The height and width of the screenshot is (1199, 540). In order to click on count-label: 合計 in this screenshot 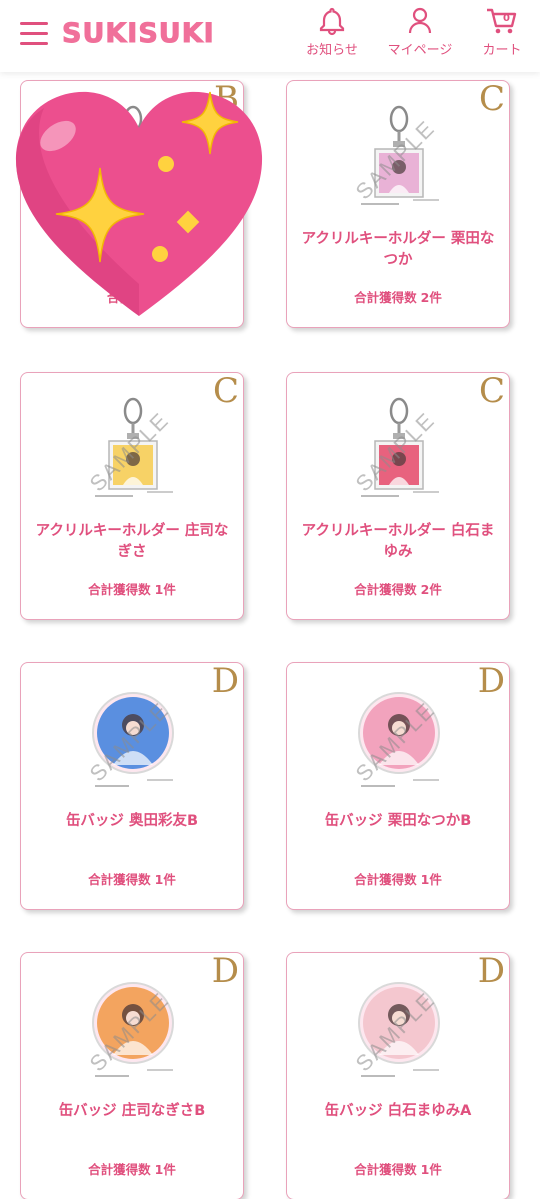, I will do `click(119, 297)`.